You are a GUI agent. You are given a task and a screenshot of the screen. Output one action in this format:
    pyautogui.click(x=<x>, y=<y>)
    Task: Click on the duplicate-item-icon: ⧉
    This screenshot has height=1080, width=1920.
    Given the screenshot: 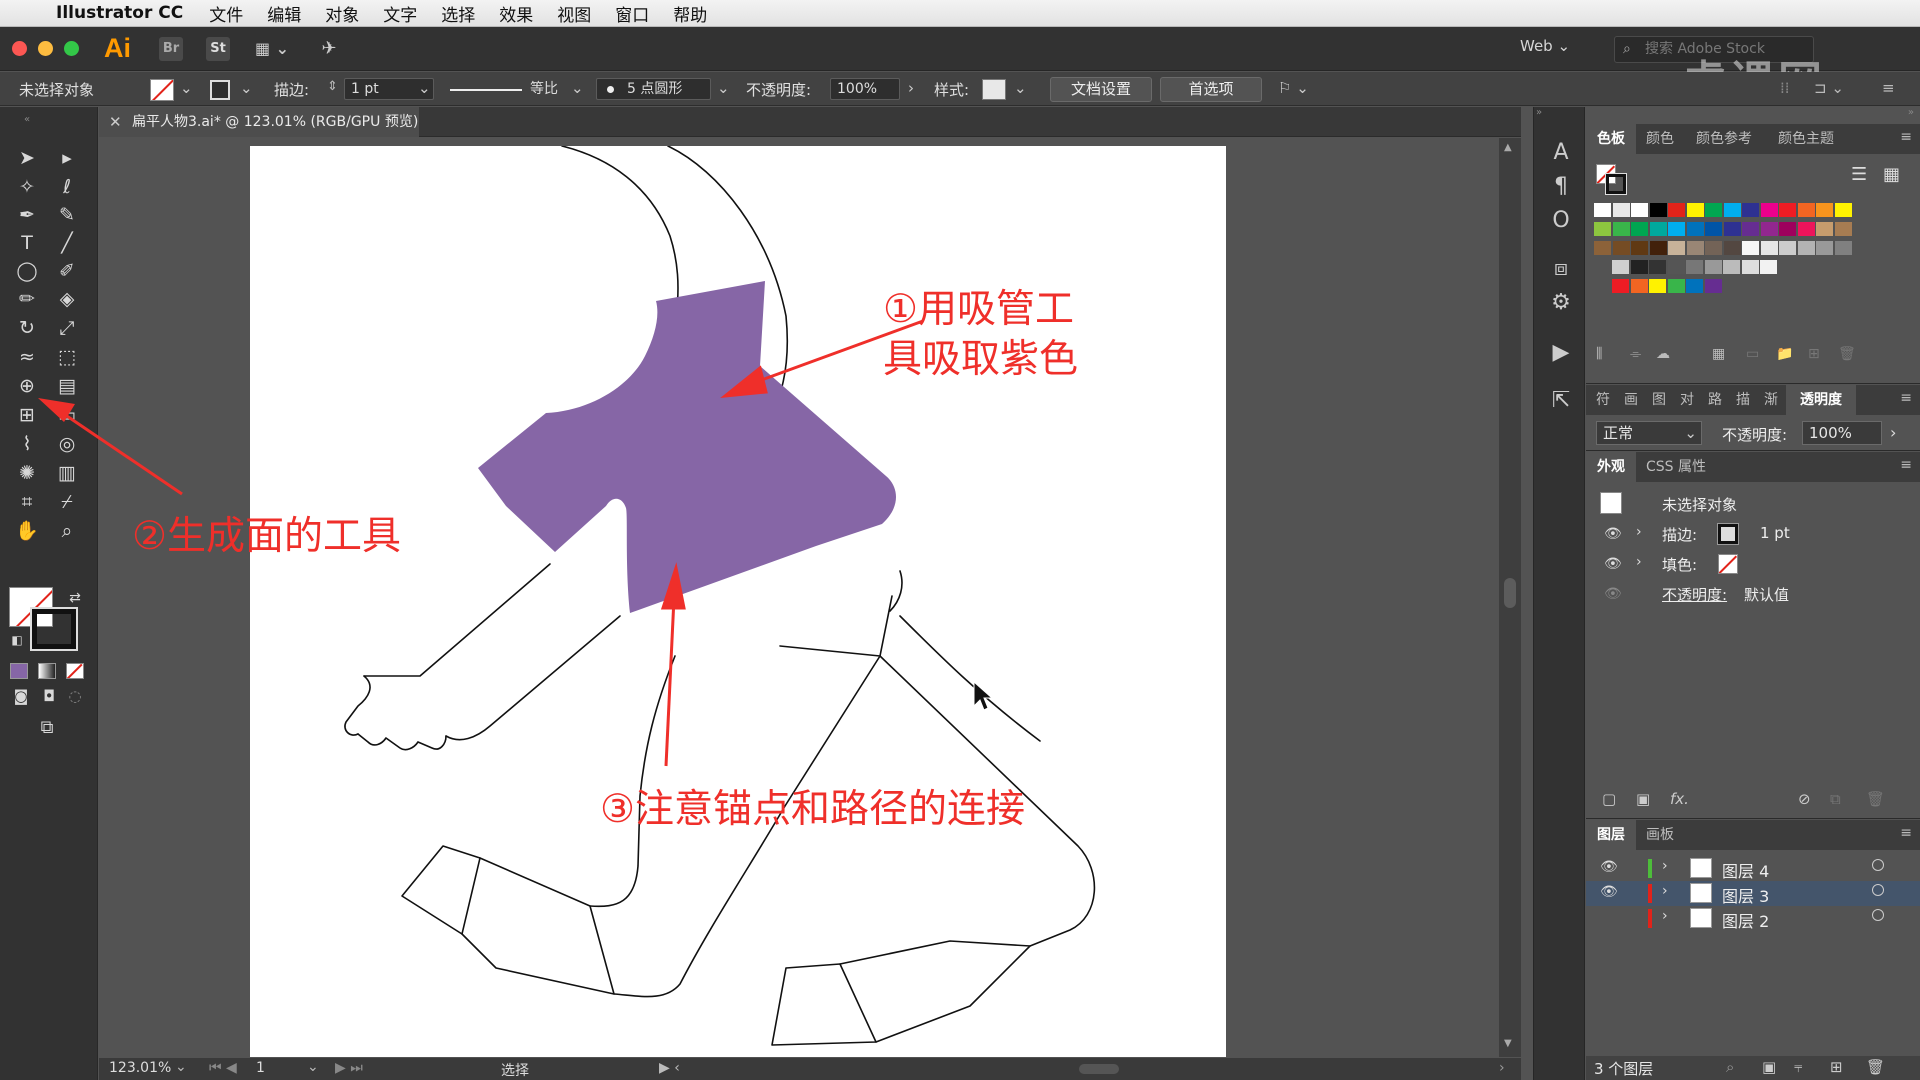 What is the action you would take?
    pyautogui.click(x=1835, y=799)
    